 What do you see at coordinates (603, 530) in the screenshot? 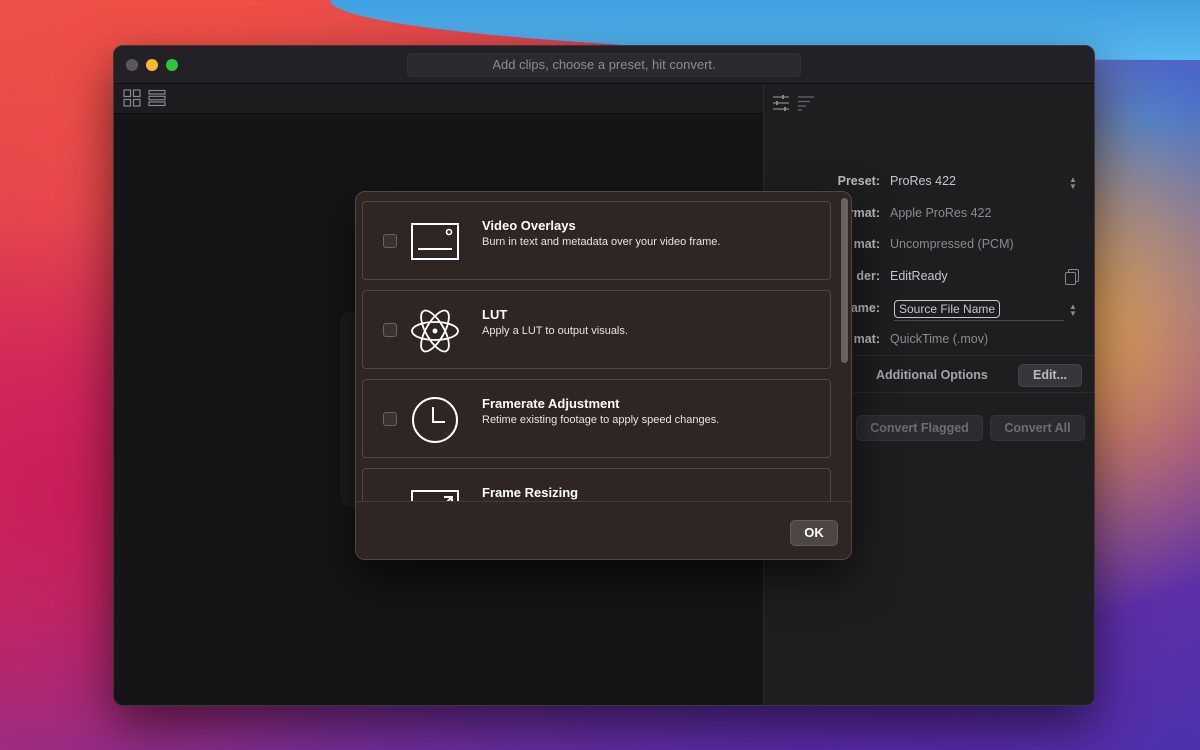
I see `sheet-footer: OK` at bounding box center [603, 530].